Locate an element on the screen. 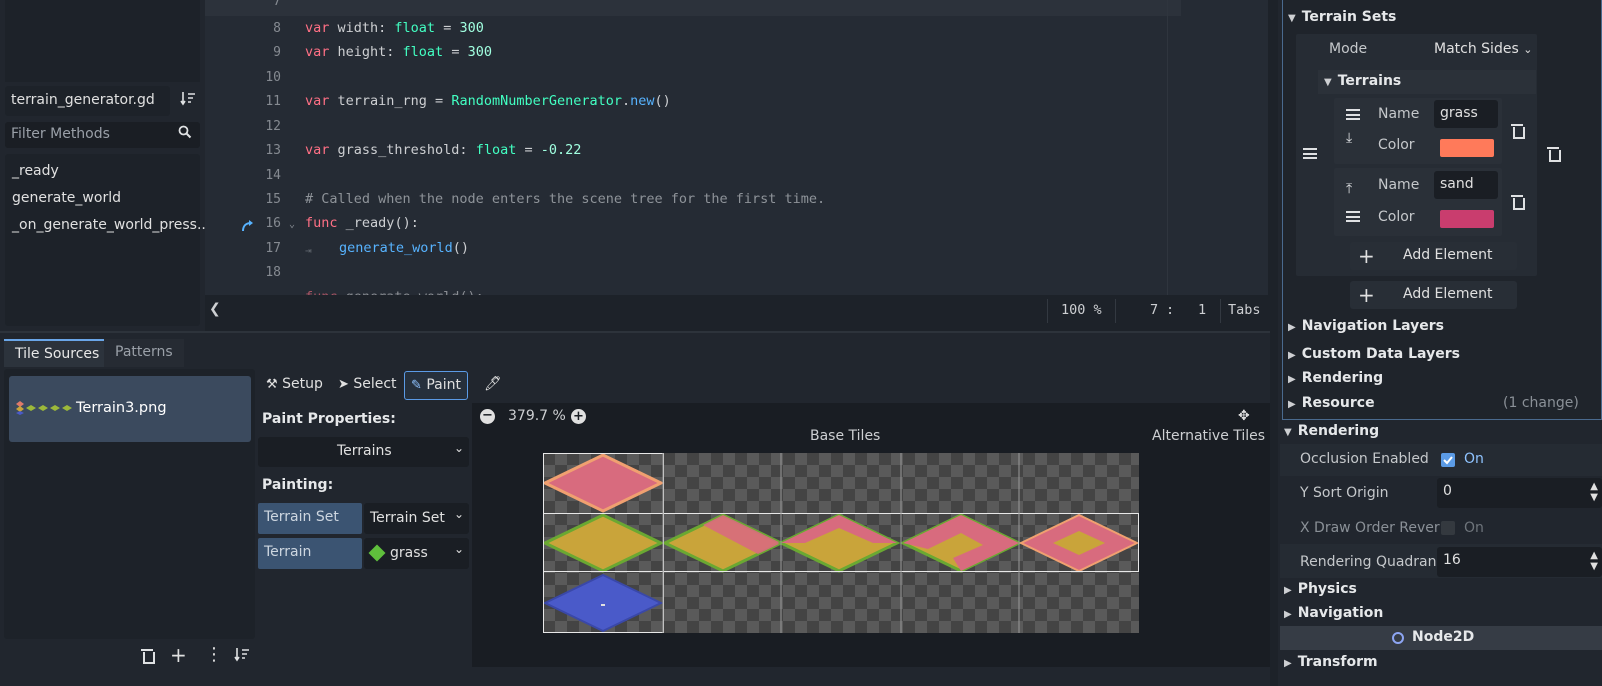 The image size is (1602, 686). script-name-field: terrain_generator.gd is located at coordinates (87, 101).